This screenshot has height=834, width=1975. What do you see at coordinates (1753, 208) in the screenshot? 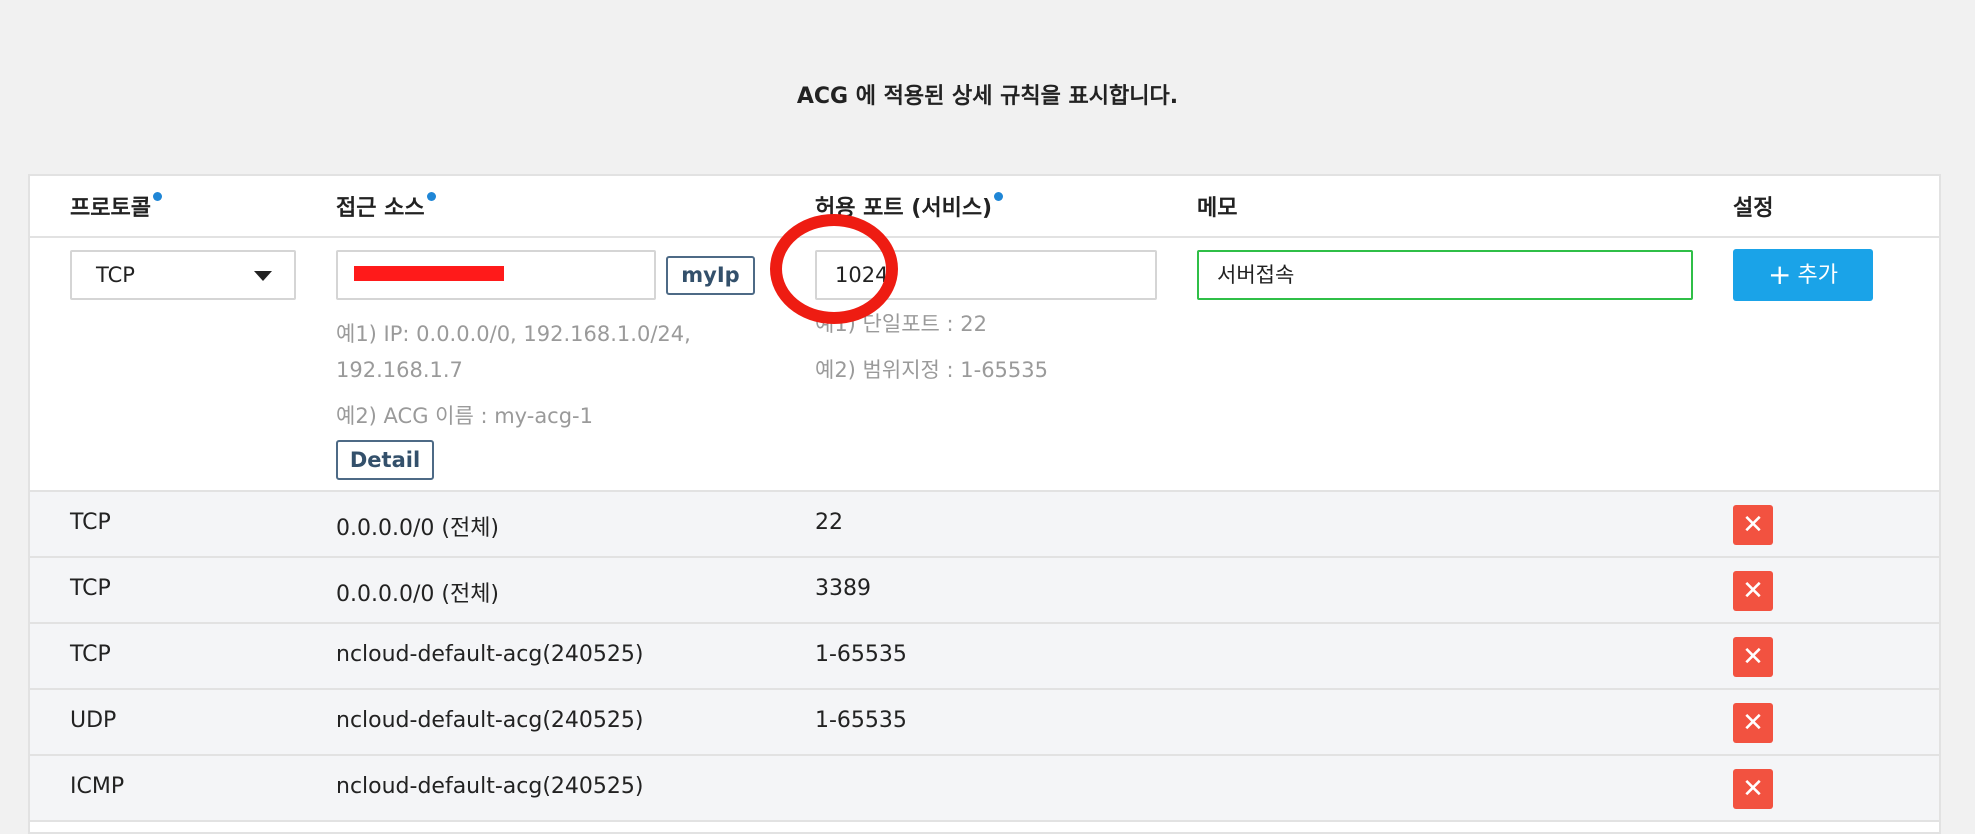
I see `column-header-settings: 설정` at bounding box center [1753, 208].